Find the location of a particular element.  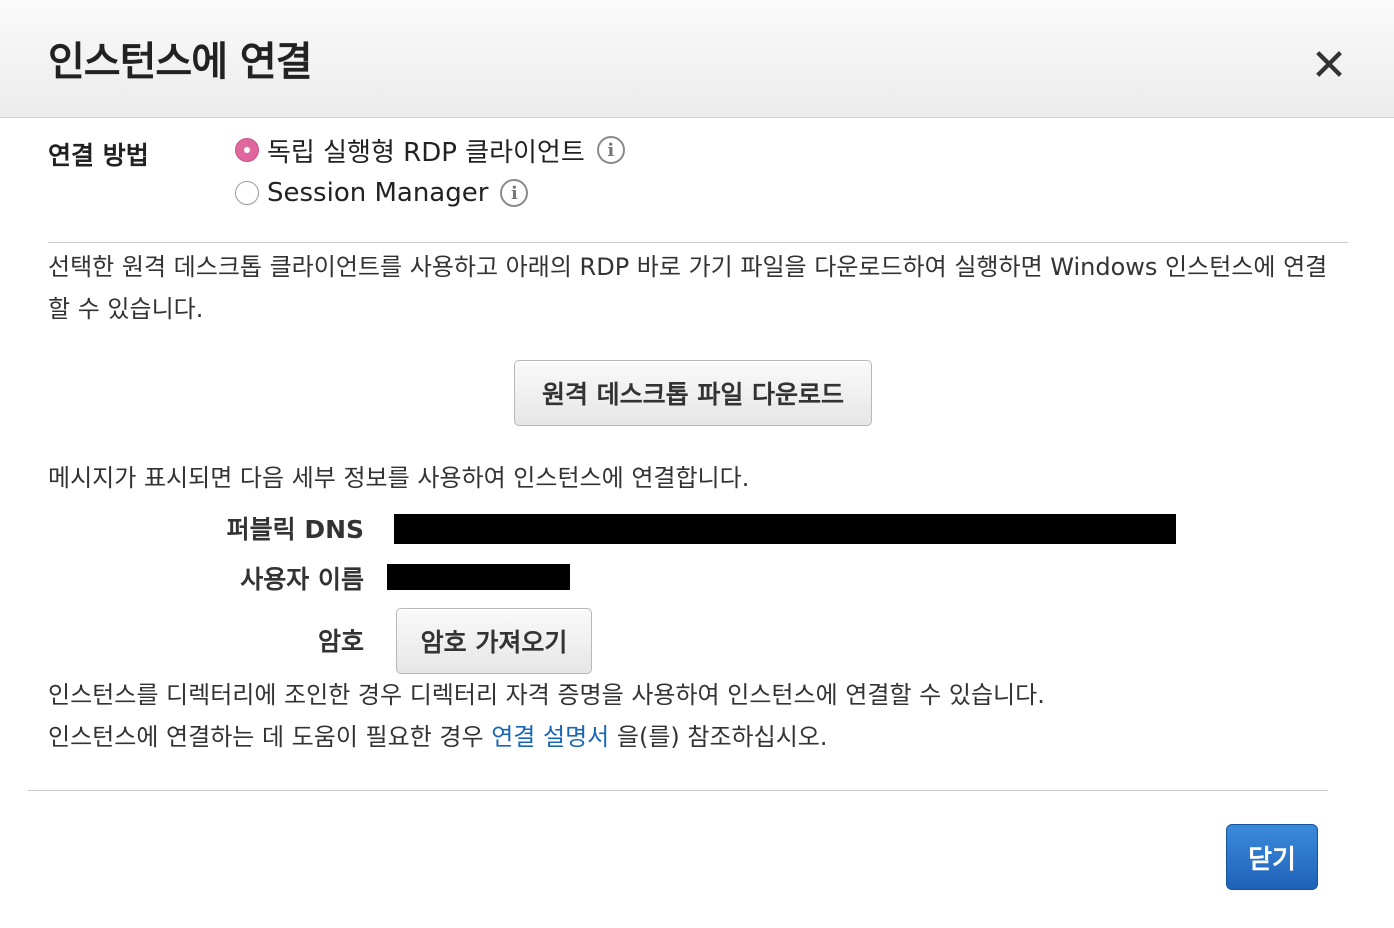

radio-option-session-manager: Session Manager i is located at coordinates (382, 193).